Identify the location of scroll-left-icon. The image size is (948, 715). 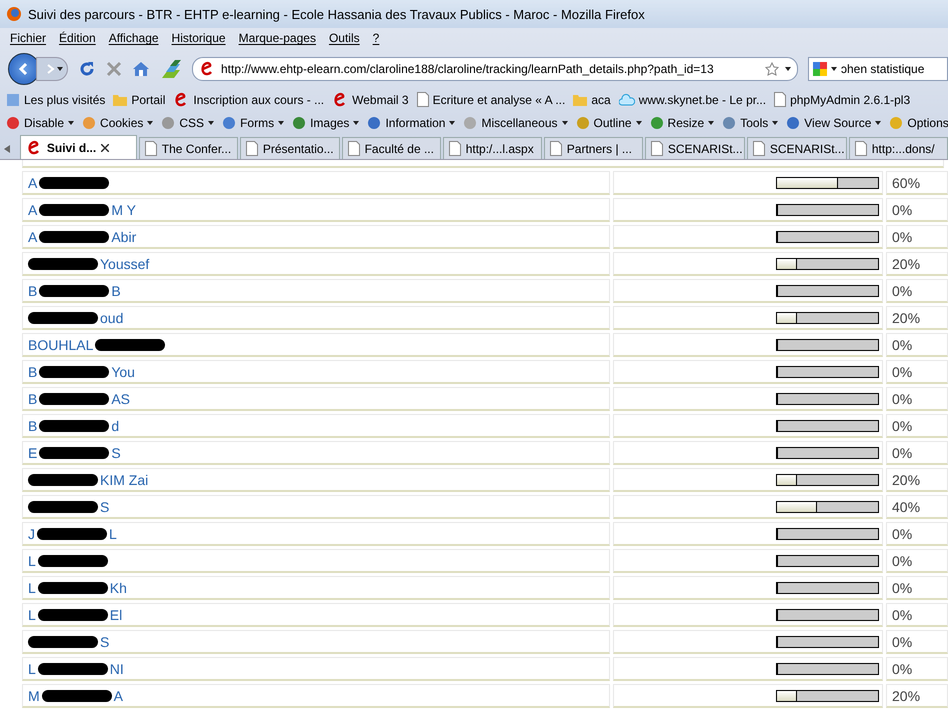
(7, 149).